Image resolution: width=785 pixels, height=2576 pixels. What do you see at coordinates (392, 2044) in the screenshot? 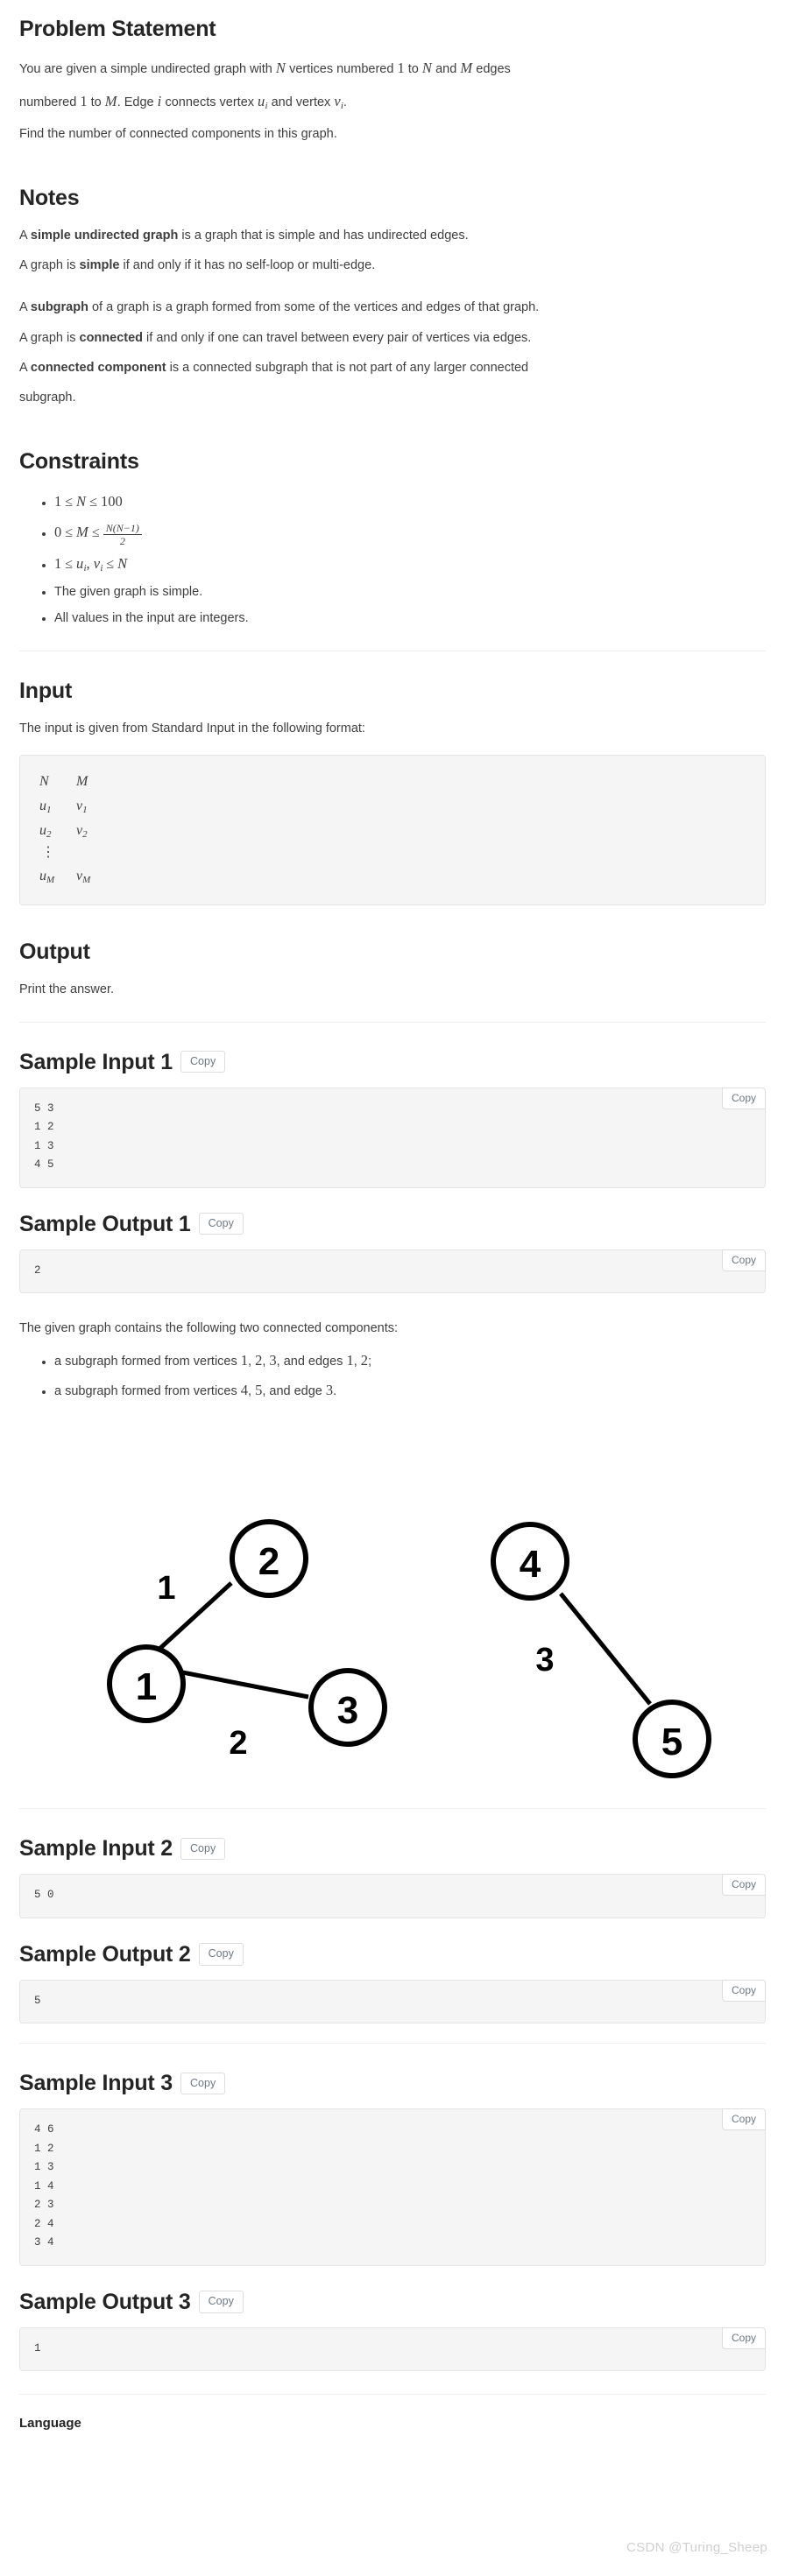
I see `section-divider` at bounding box center [392, 2044].